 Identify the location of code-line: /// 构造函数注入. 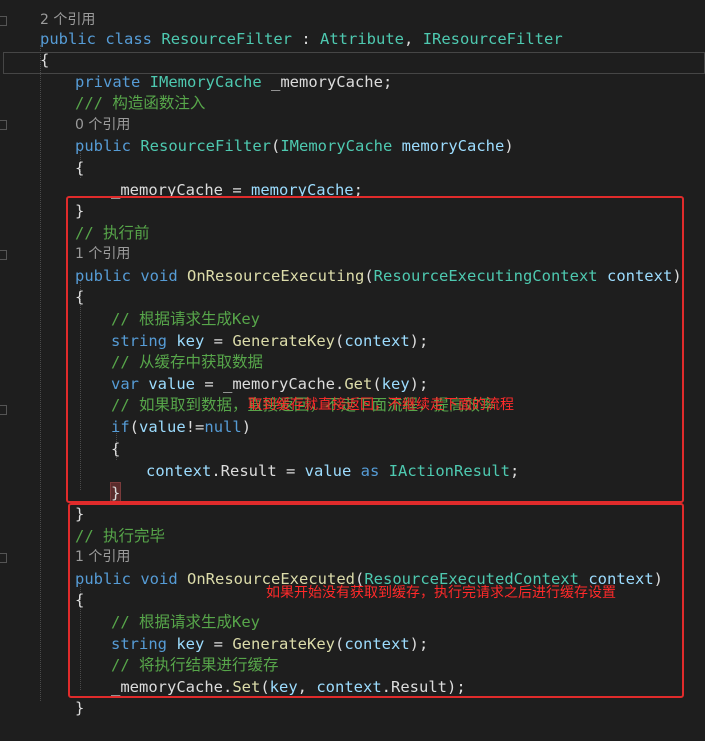
(352, 91).